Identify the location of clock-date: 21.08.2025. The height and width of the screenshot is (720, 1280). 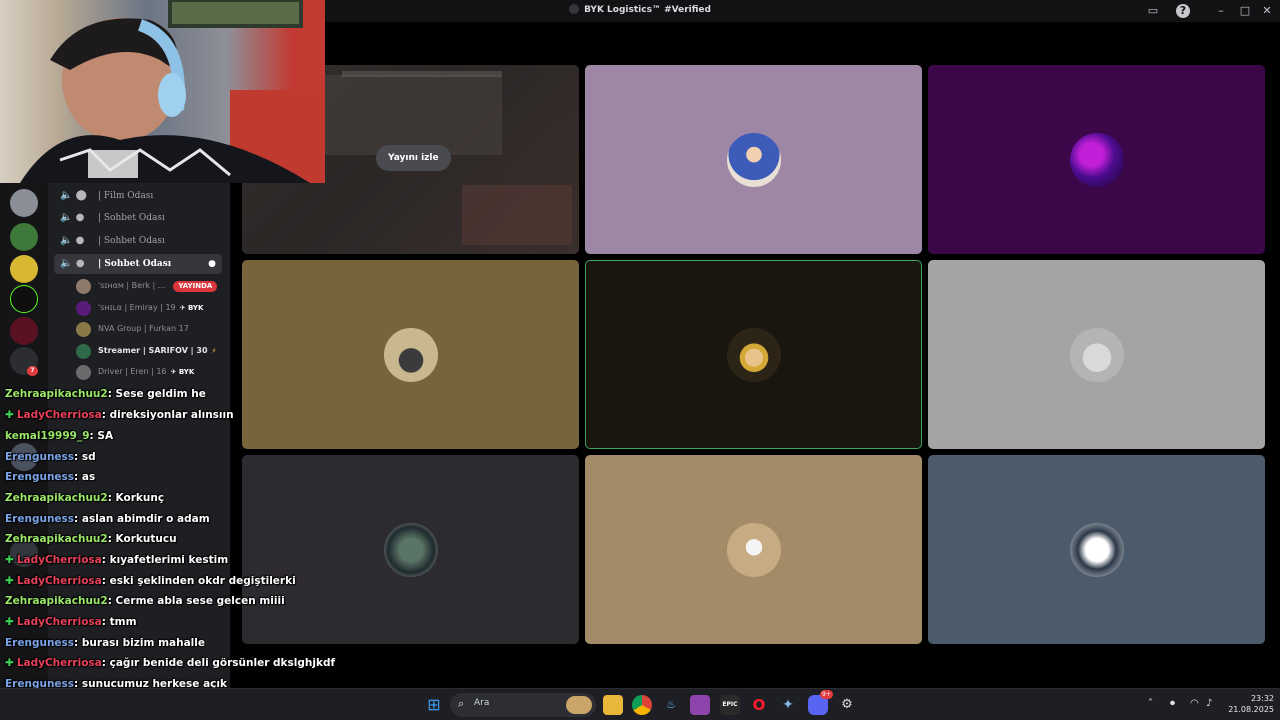
(1251, 709).